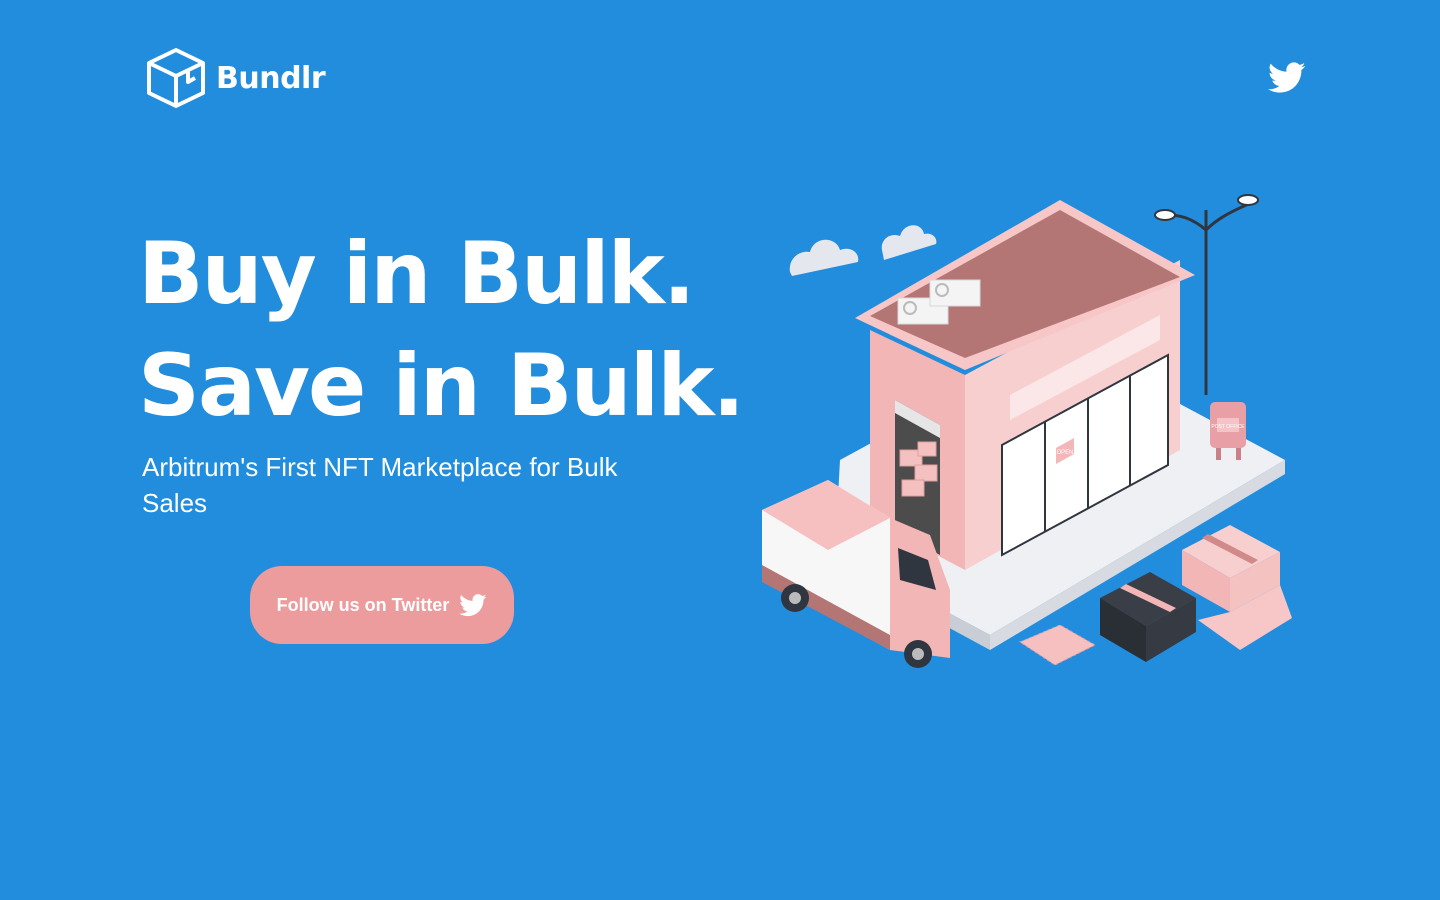 This screenshot has width=1440, height=900. Describe the element at coordinates (363, 604) in the screenshot. I see `cta-label: Follow us on Twitter` at that location.